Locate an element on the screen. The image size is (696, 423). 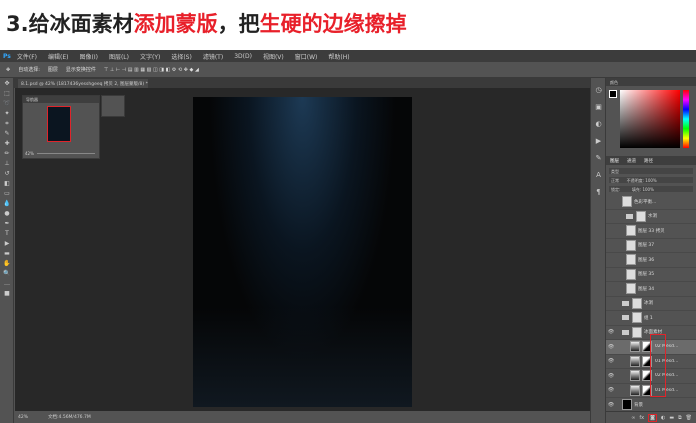
crop-tool-icon: ⌗ is located at coordinates (7, 124).